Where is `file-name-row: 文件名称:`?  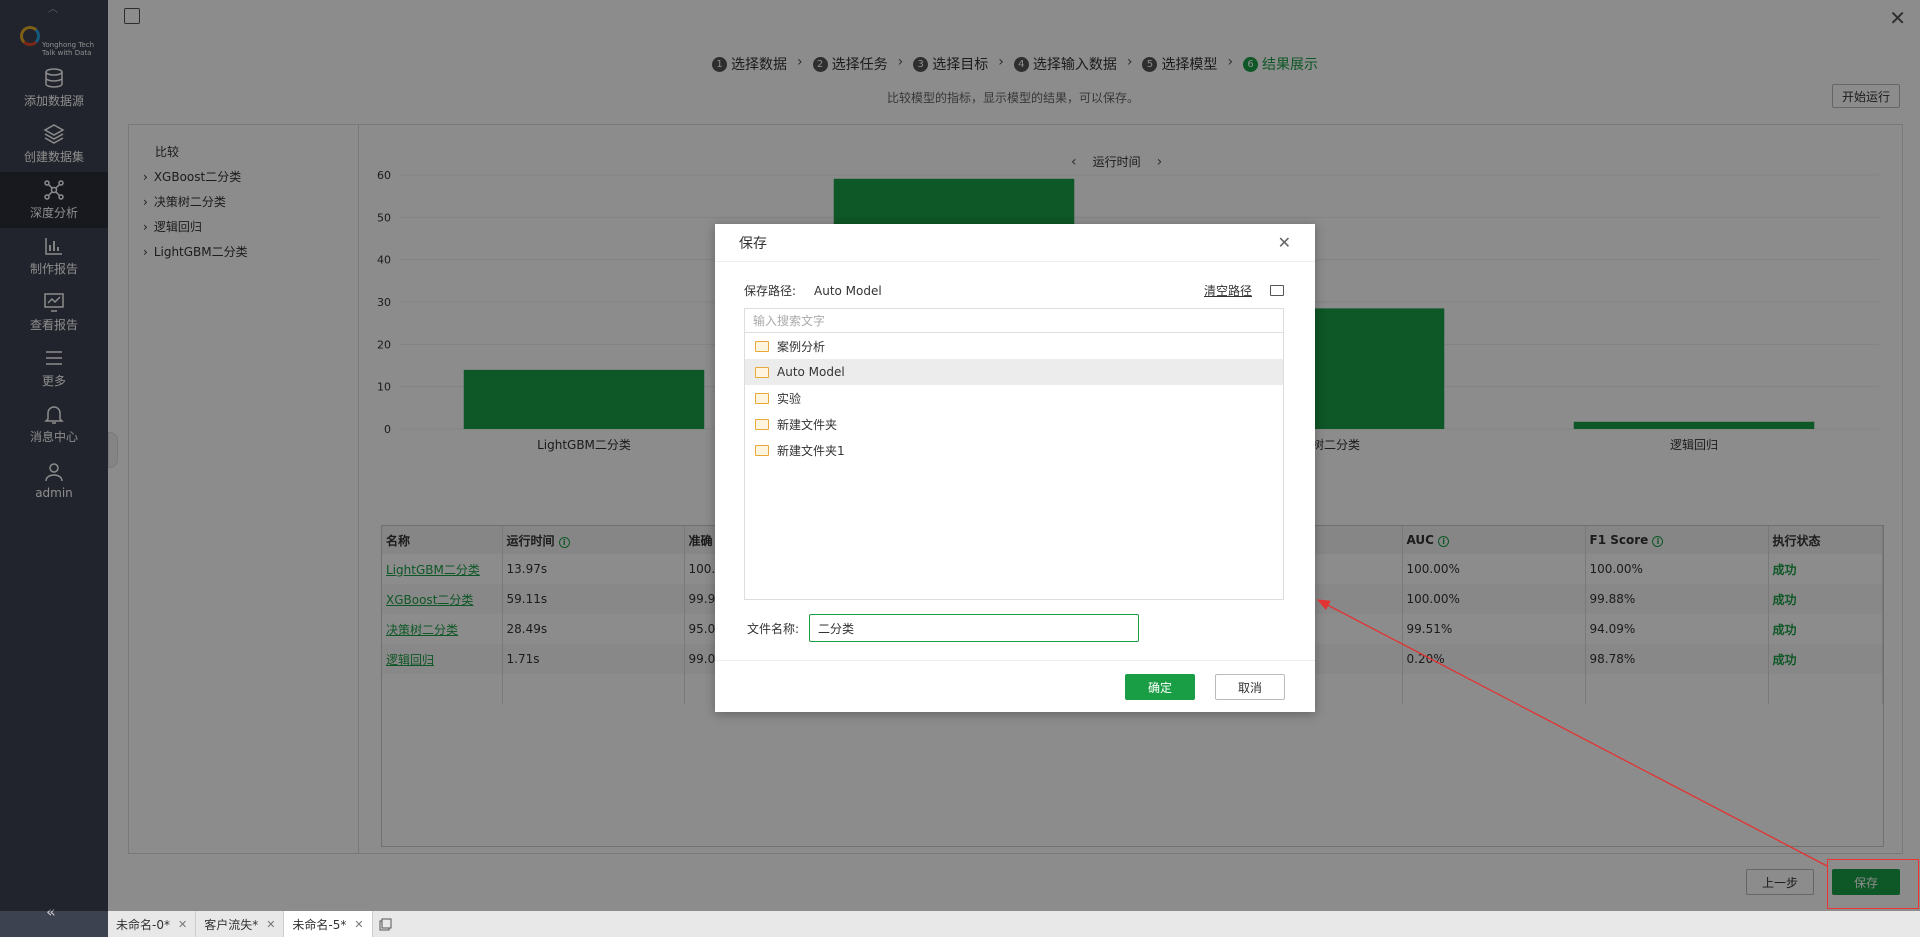
file-name-row: 文件名称: is located at coordinates (943, 628).